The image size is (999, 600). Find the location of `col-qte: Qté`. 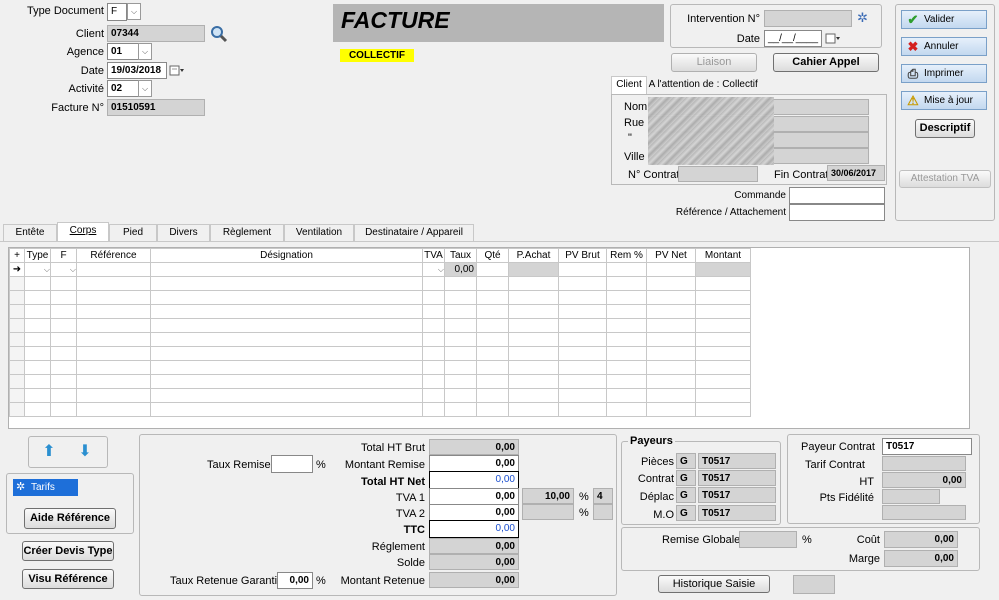

col-qte: Qté is located at coordinates (492, 255).